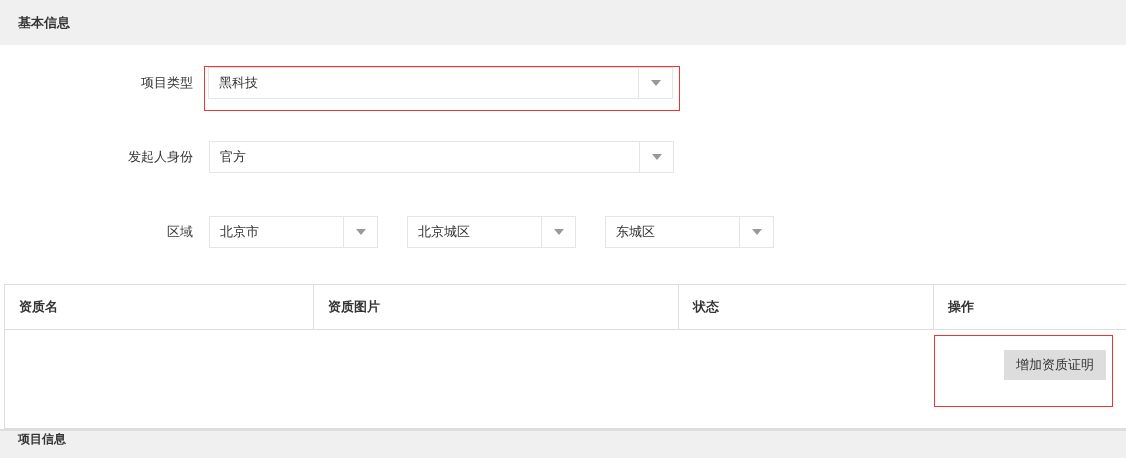 This screenshot has width=1126, height=458. What do you see at coordinates (961, 307) in the screenshot?
I see `column-header: 操作` at bounding box center [961, 307].